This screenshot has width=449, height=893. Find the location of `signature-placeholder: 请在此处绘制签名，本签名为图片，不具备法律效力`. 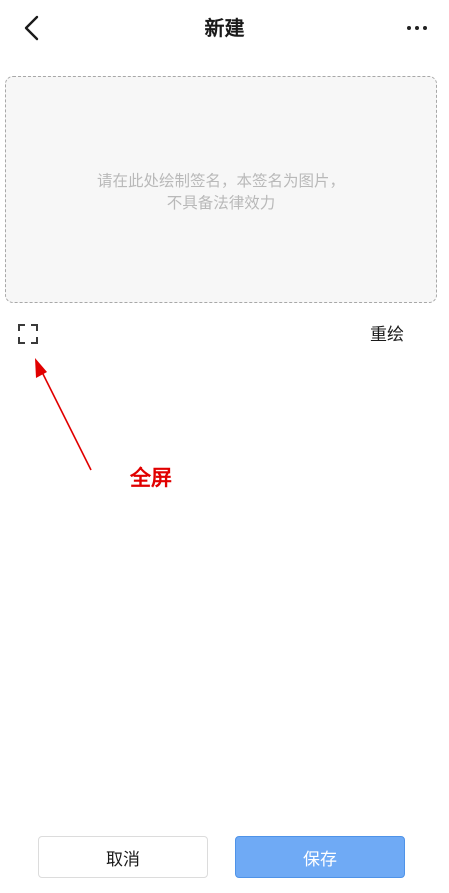

signature-placeholder: 请在此处绘制签名，本签名为图片，不具备法律效力 is located at coordinates (220, 192).